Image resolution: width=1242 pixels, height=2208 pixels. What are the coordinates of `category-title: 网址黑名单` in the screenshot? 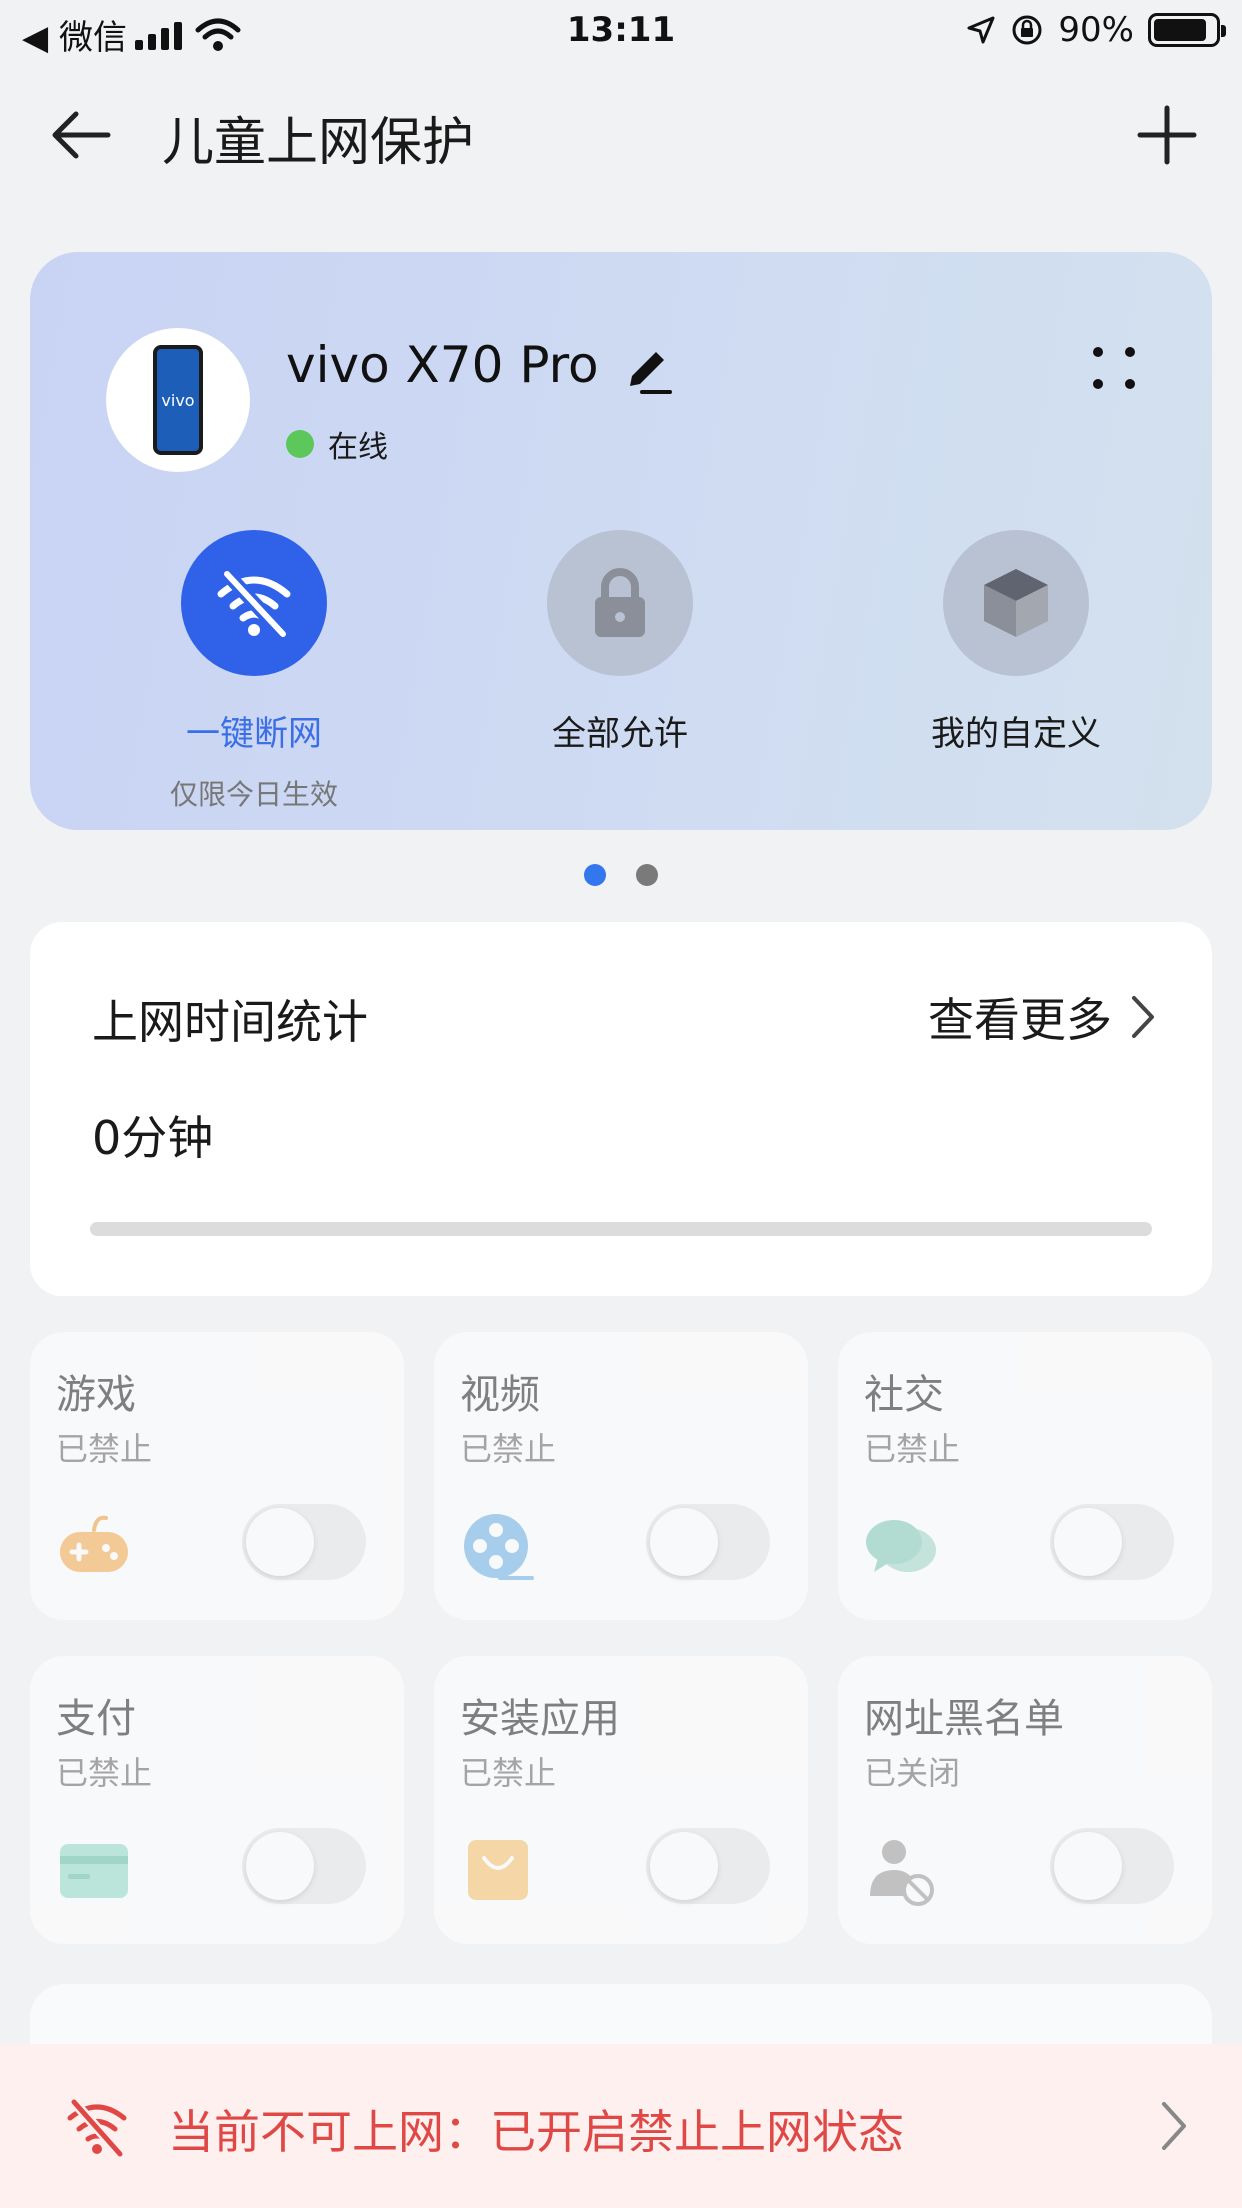 It's located at (964, 1719).